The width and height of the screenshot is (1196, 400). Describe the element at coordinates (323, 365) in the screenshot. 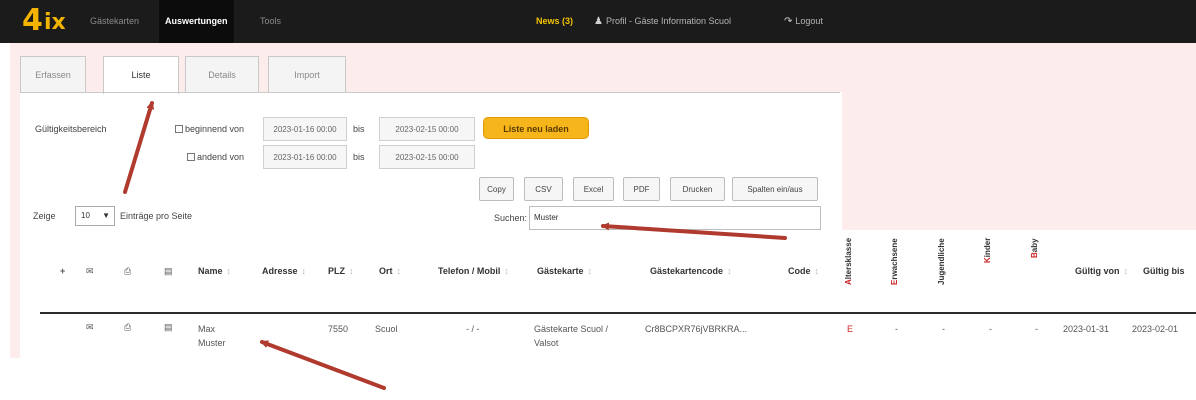

I see `arrow-to-result-row` at that location.